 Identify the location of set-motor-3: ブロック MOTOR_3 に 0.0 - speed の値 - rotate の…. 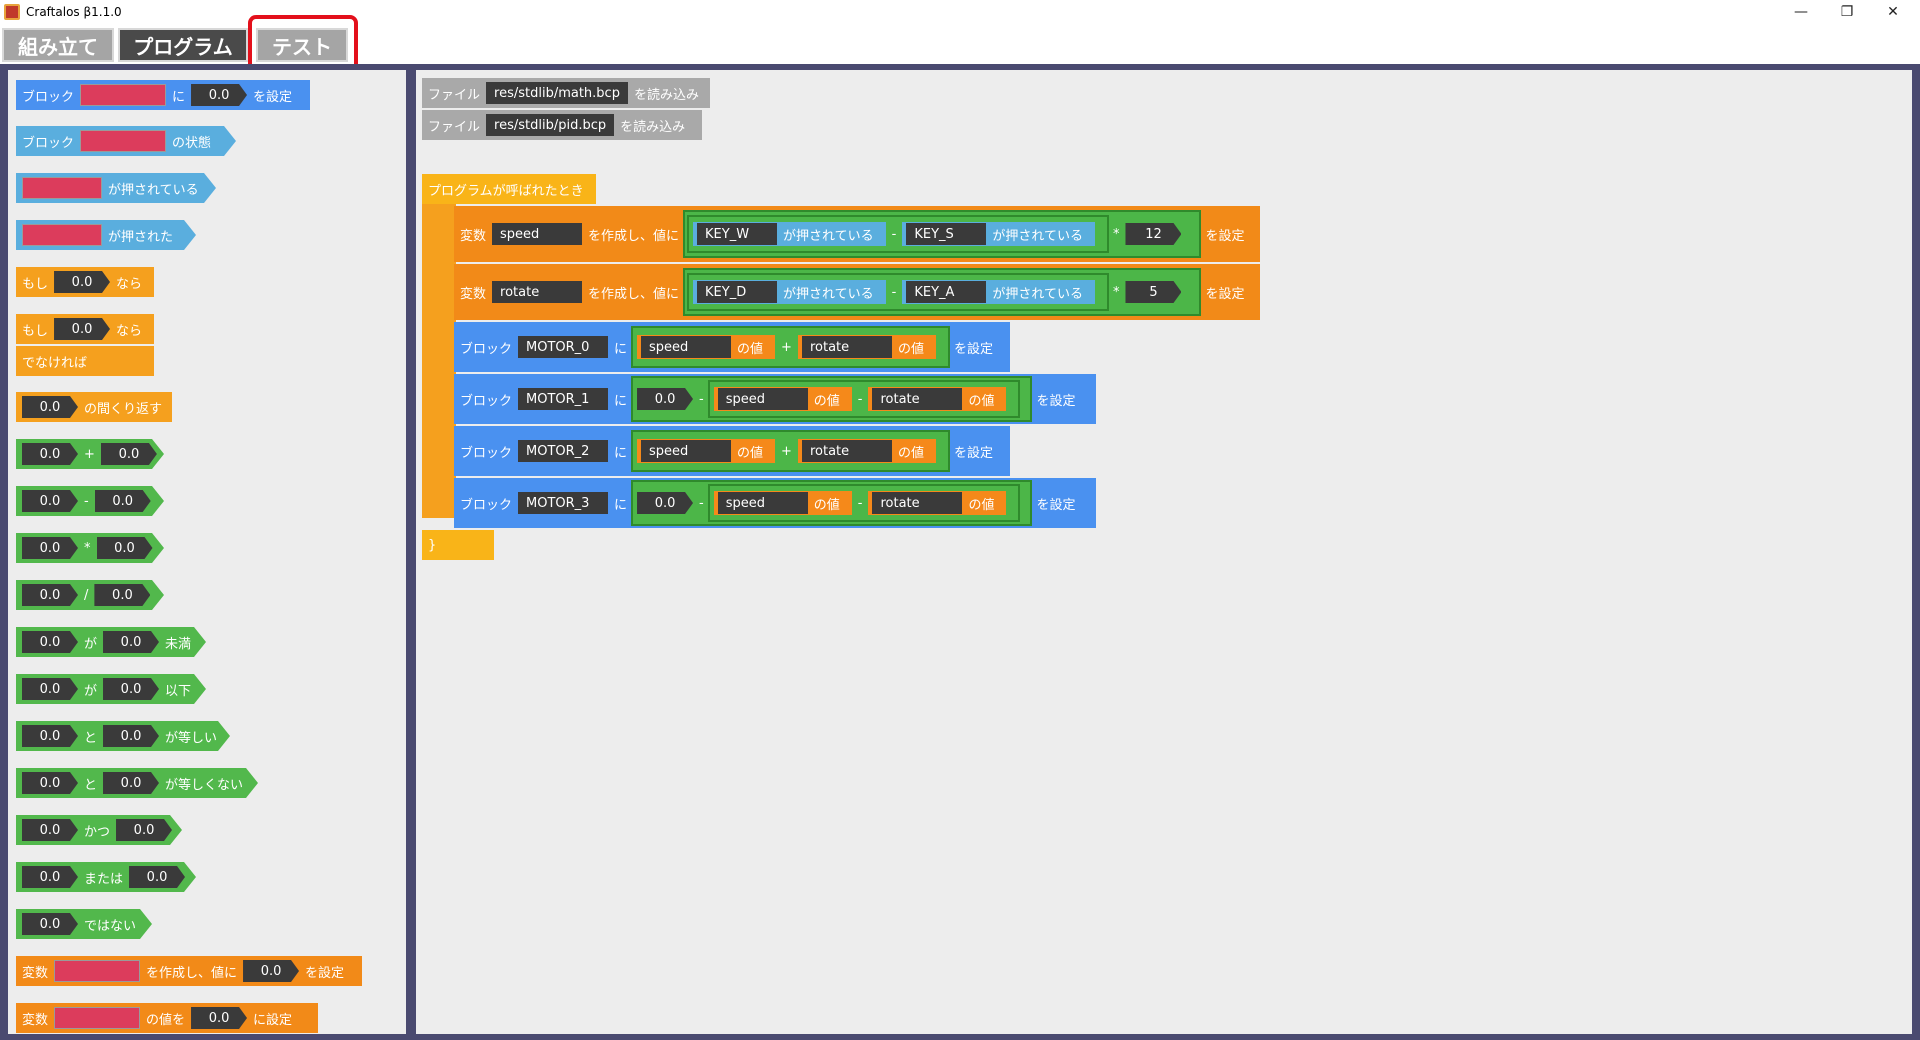
(775, 503).